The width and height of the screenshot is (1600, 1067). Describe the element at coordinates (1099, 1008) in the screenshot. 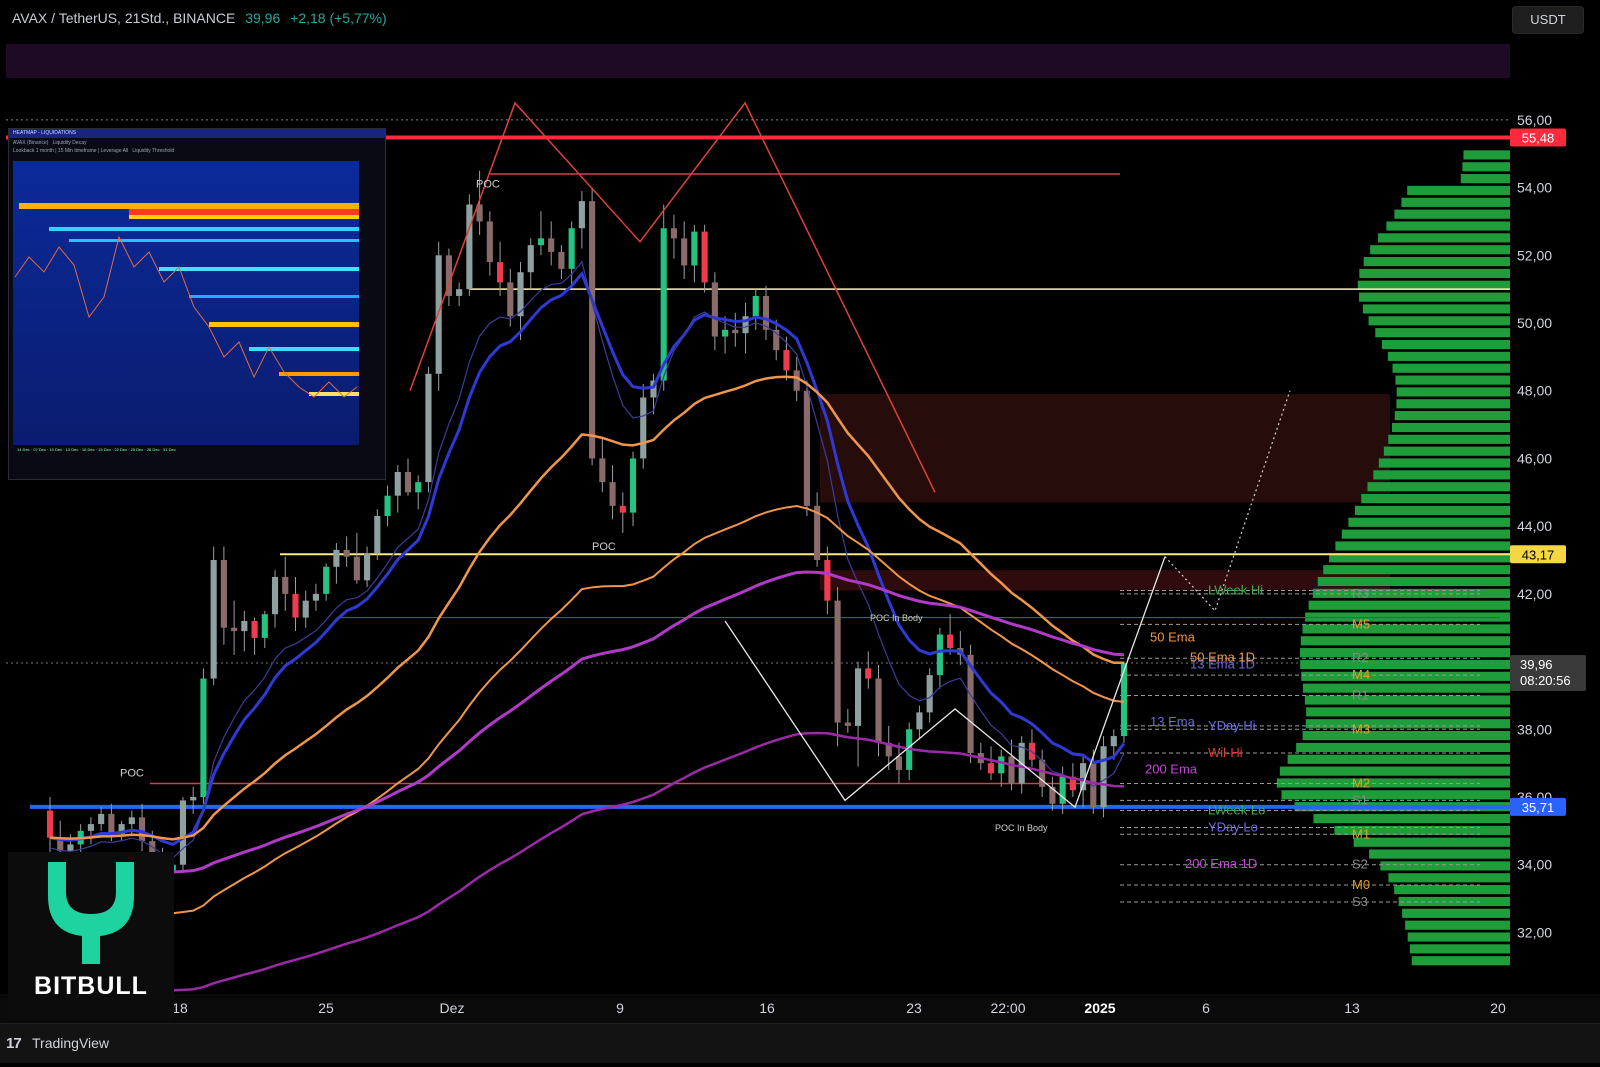

I see `x-tick-label: 2025` at that location.